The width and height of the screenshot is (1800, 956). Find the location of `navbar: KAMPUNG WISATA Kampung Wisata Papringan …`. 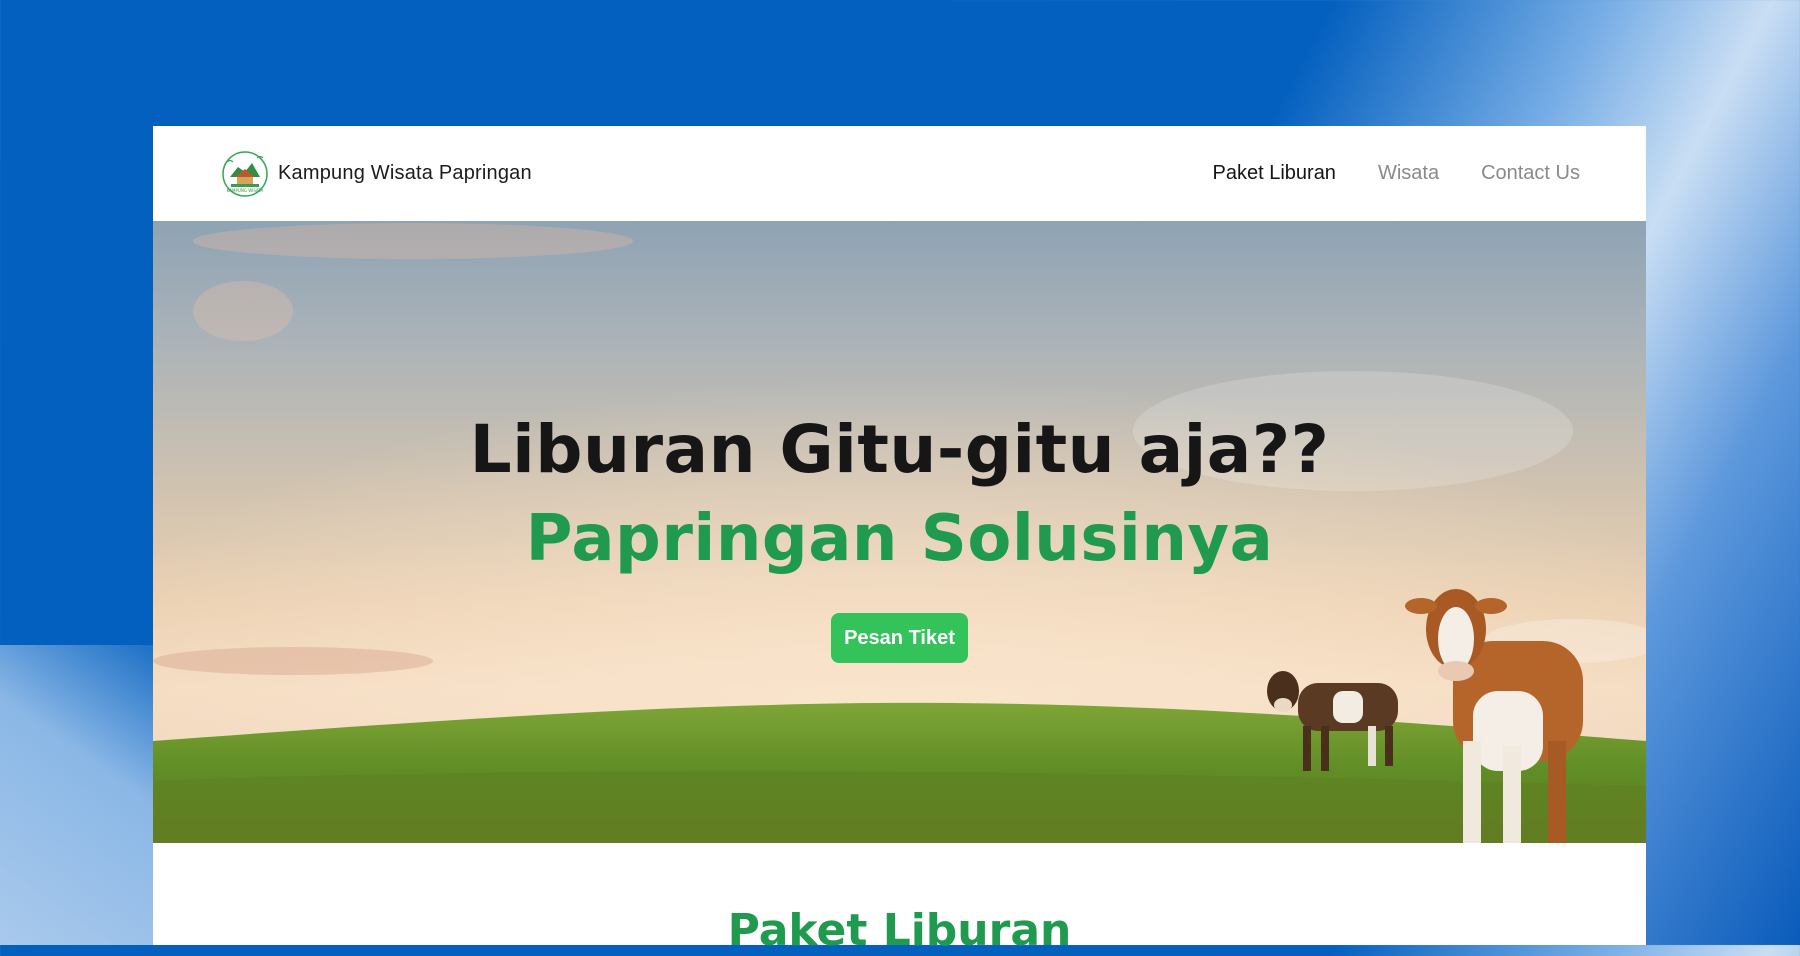

navbar: KAMPUNG WISATA Kampung Wisata Papringan … is located at coordinates (899, 173).